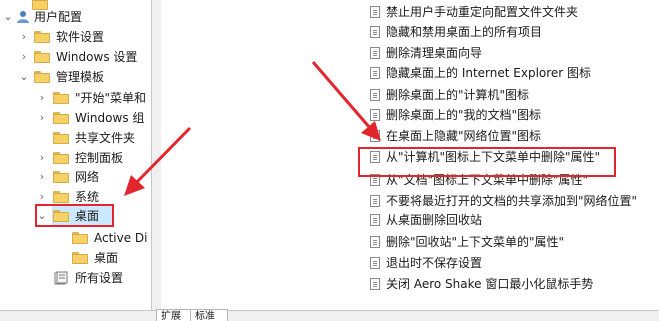 This screenshot has width=659, height=321. Describe the element at coordinates (87, 197) in the screenshot. I see `tree-label: 系统` at that location.